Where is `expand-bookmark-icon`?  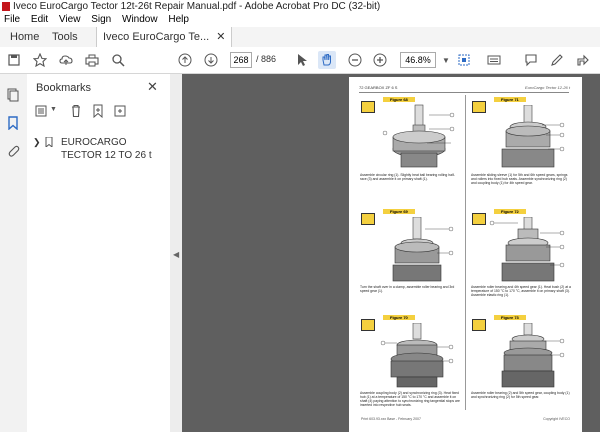
expand-bookmark-icon is located at coordinates (120, 111).